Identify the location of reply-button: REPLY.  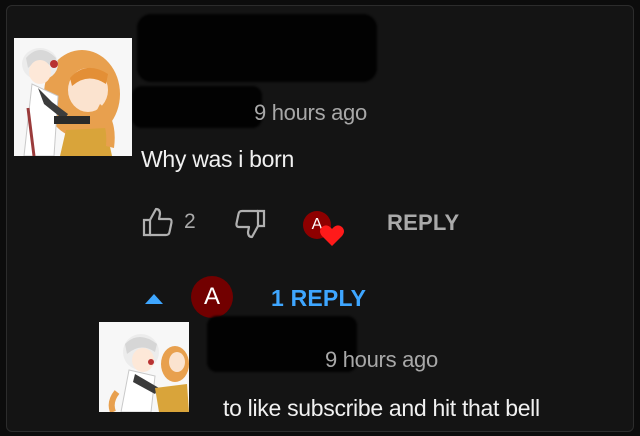
(423, 223).